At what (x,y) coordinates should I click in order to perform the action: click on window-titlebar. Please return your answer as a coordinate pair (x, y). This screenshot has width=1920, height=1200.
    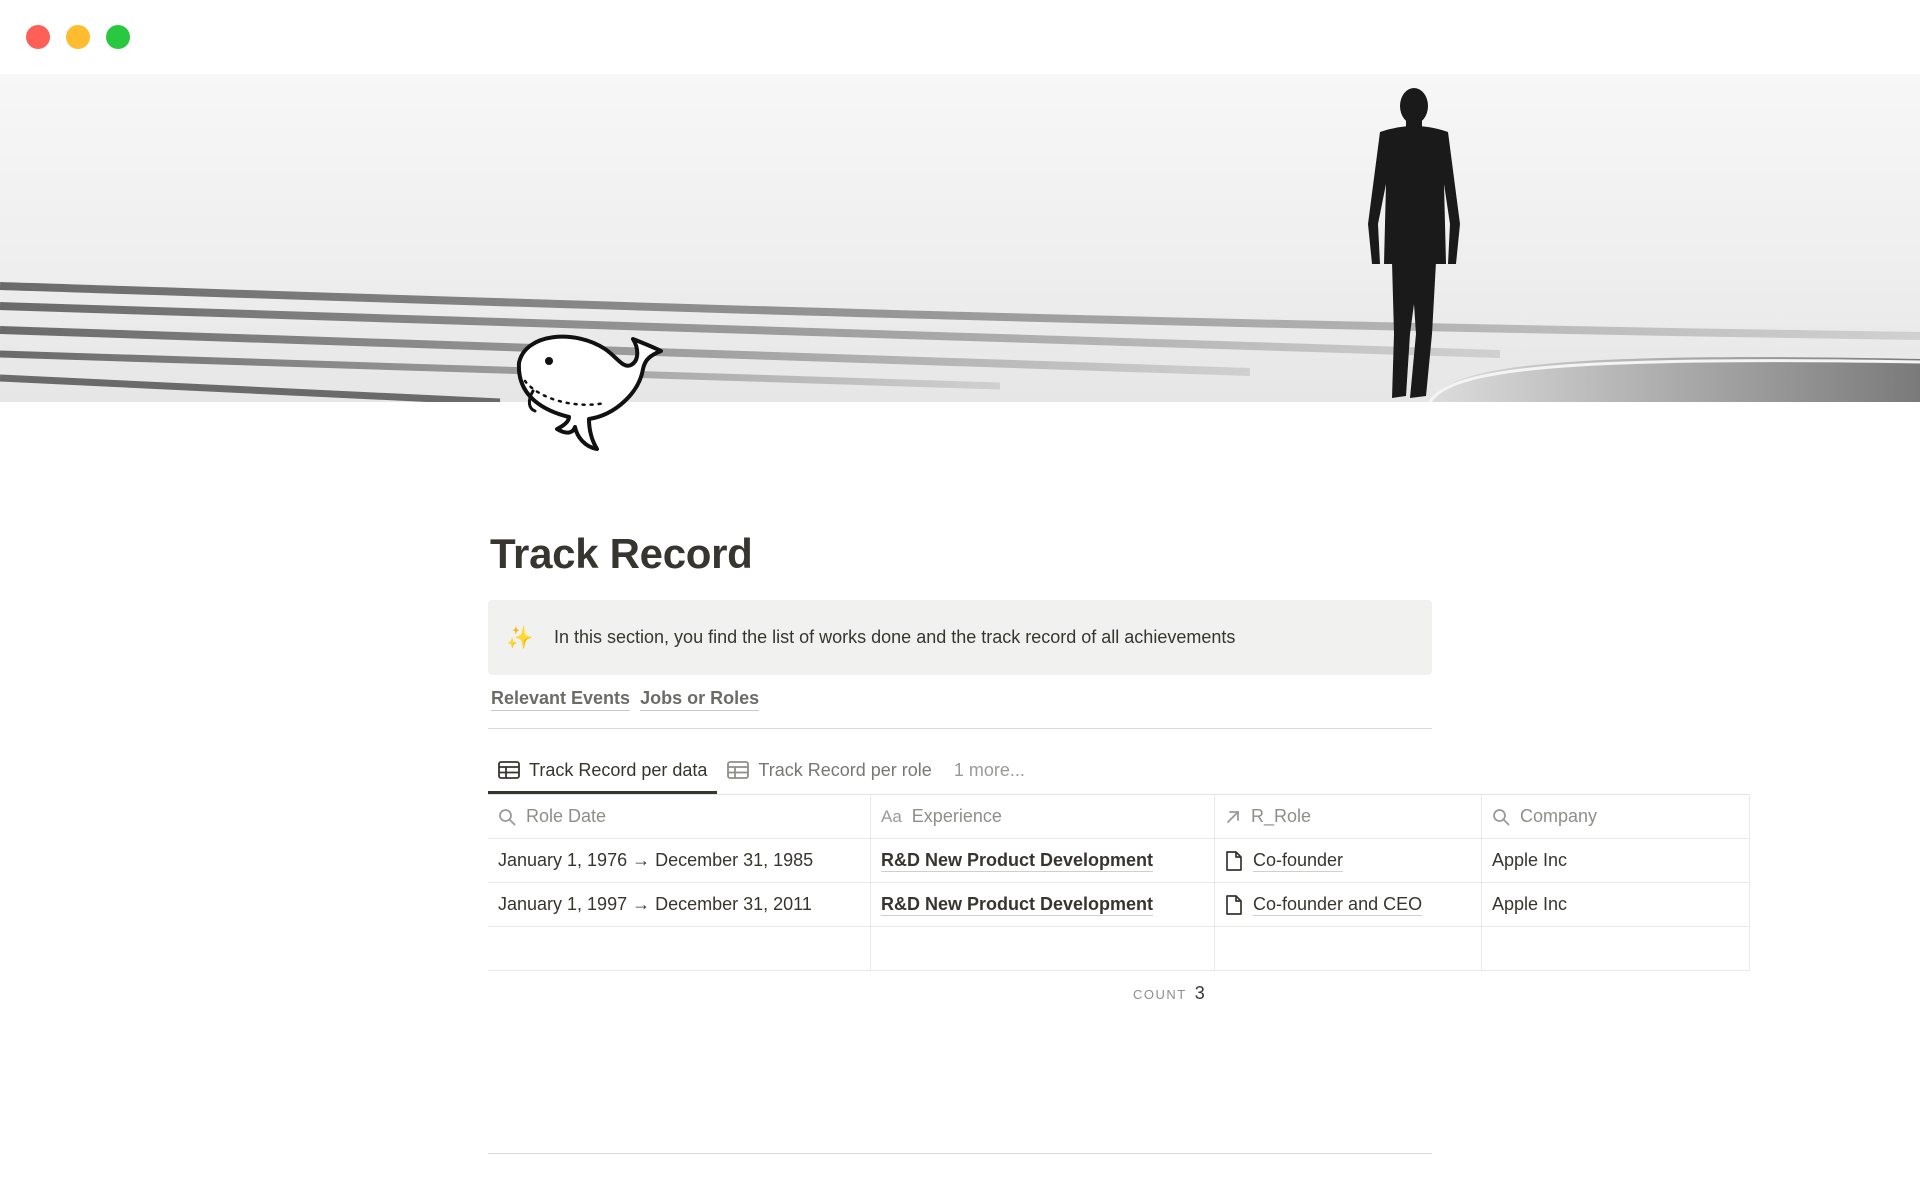
    Looking at the image, I should click on (960, 37).